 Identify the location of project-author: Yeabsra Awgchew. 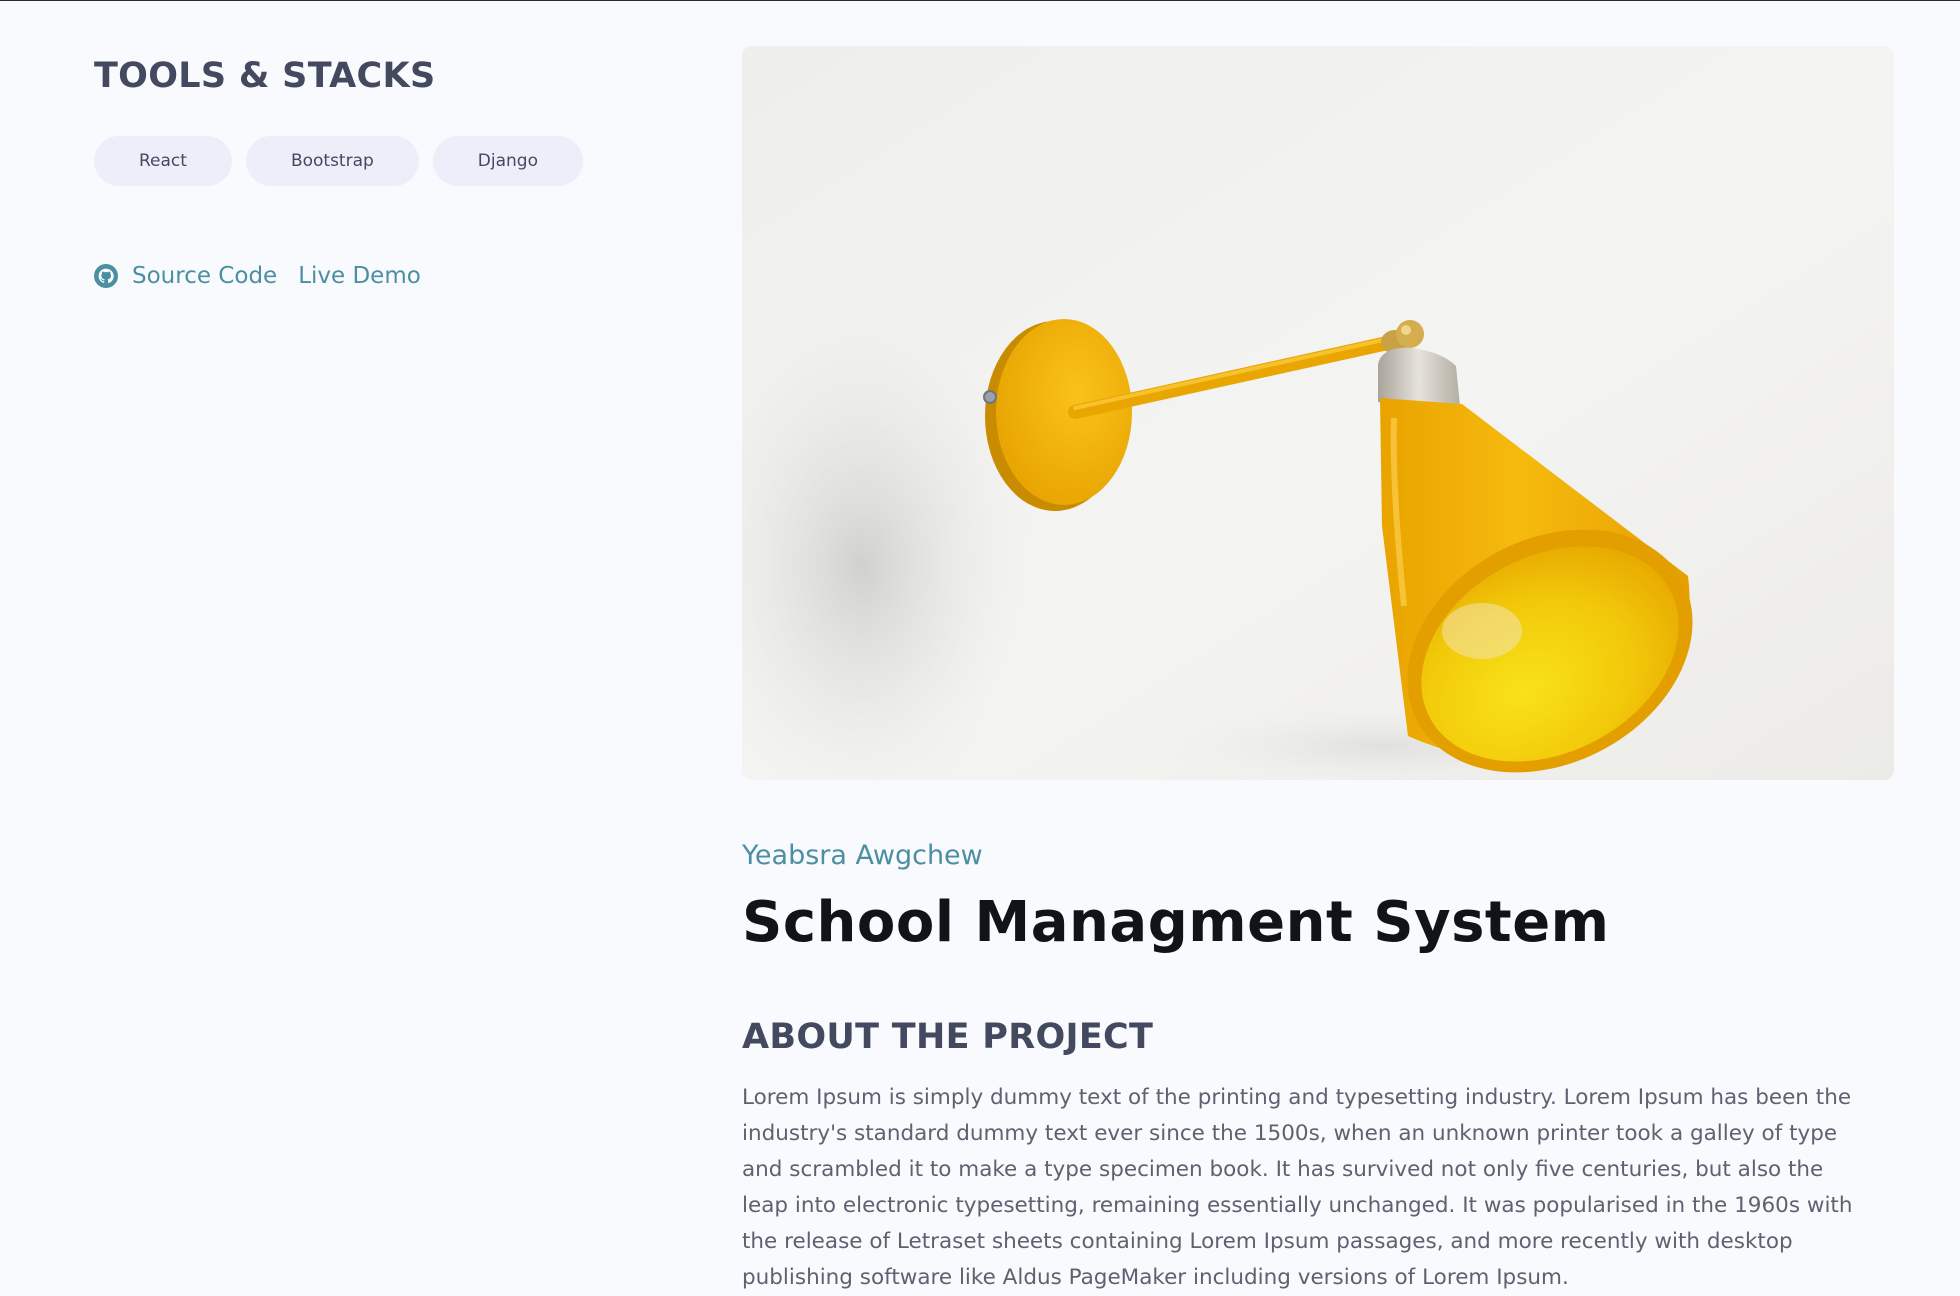
(862, 855).